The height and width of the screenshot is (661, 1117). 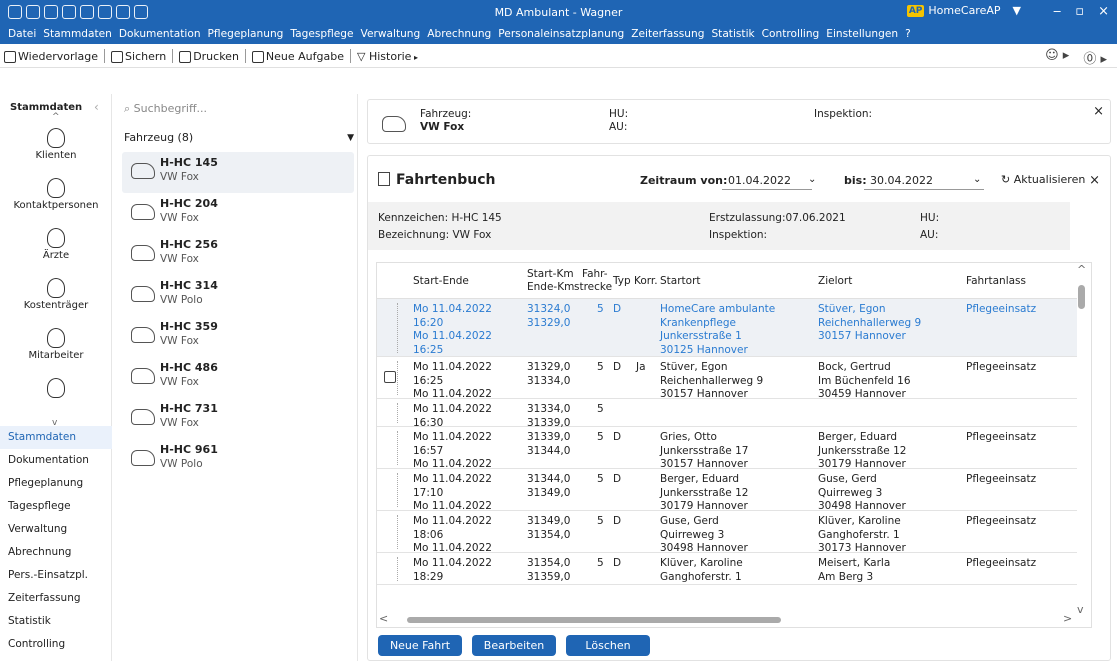 What do you see at coordinates (595, 274) in the screenshot?
I see `col-fahr: Fahr-` at bounding box center [595, 274].